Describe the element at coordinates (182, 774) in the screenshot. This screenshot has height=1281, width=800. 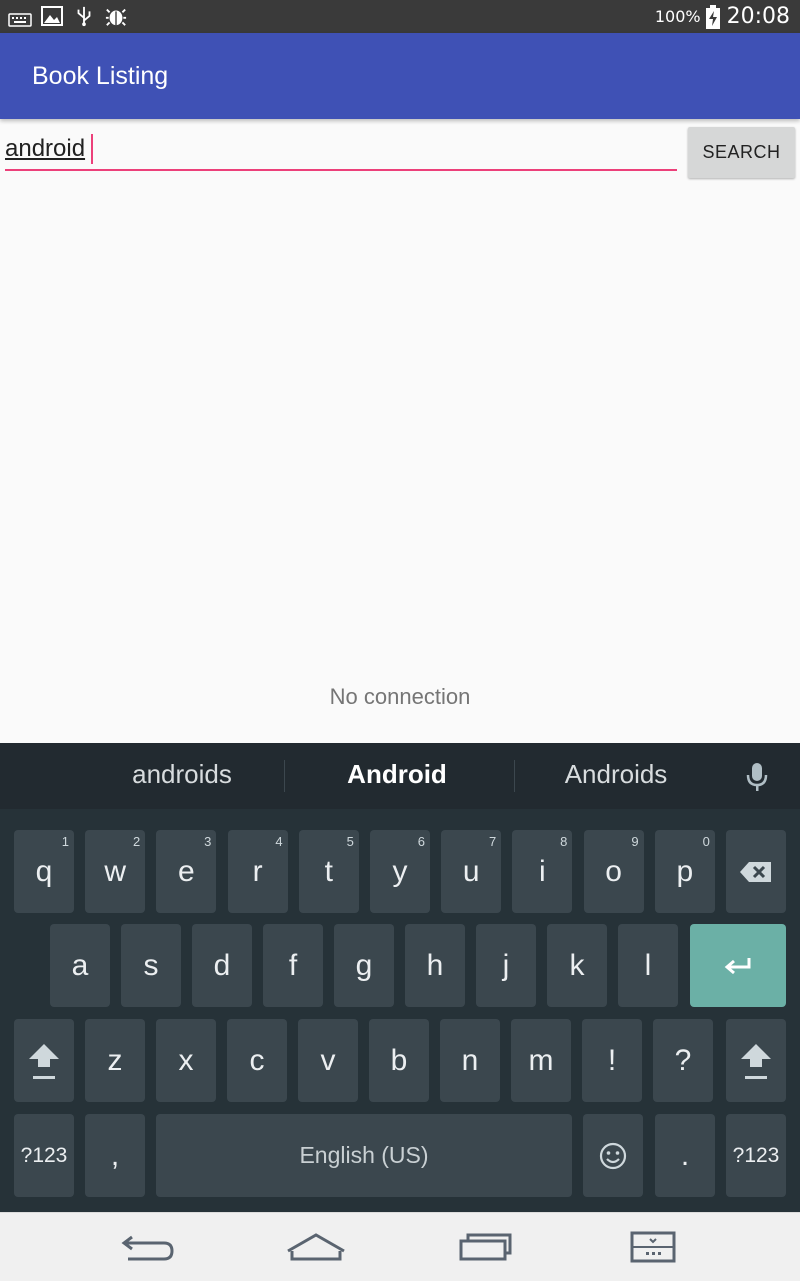
I see `suggestion-left: androids` at that location.